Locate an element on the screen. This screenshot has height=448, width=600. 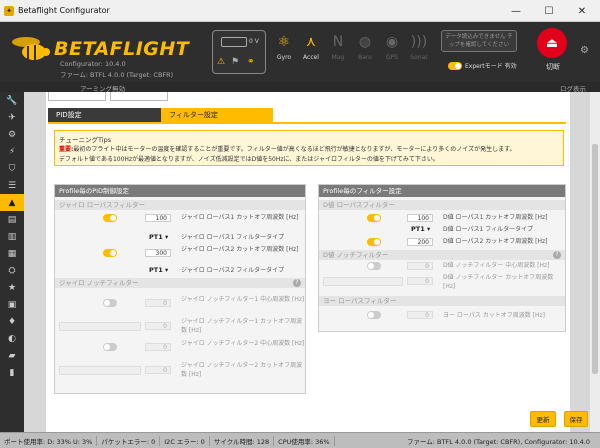
profile-select is located at coordinates (77, 96).